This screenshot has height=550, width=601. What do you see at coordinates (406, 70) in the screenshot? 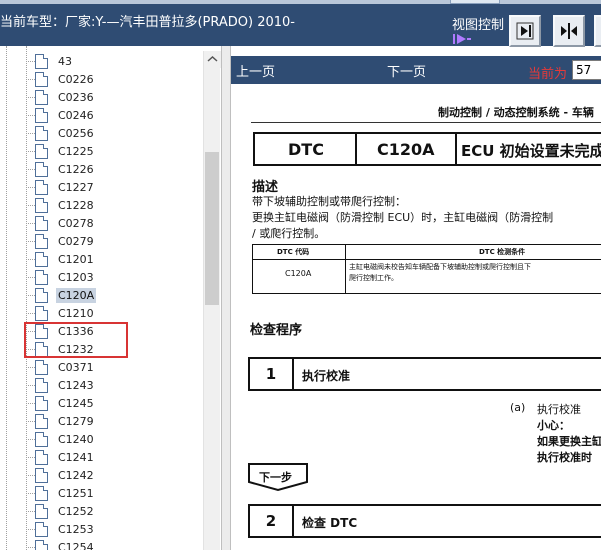
I see `next-page-link: 下一页` at bounding box center [406, 70].